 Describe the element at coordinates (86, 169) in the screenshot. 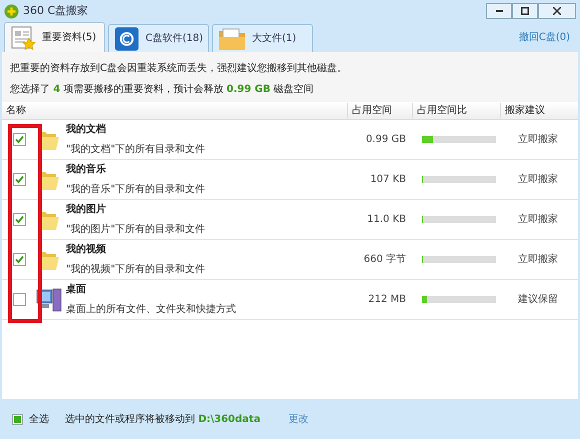

I see `item-name: 我的音乐` at that location.